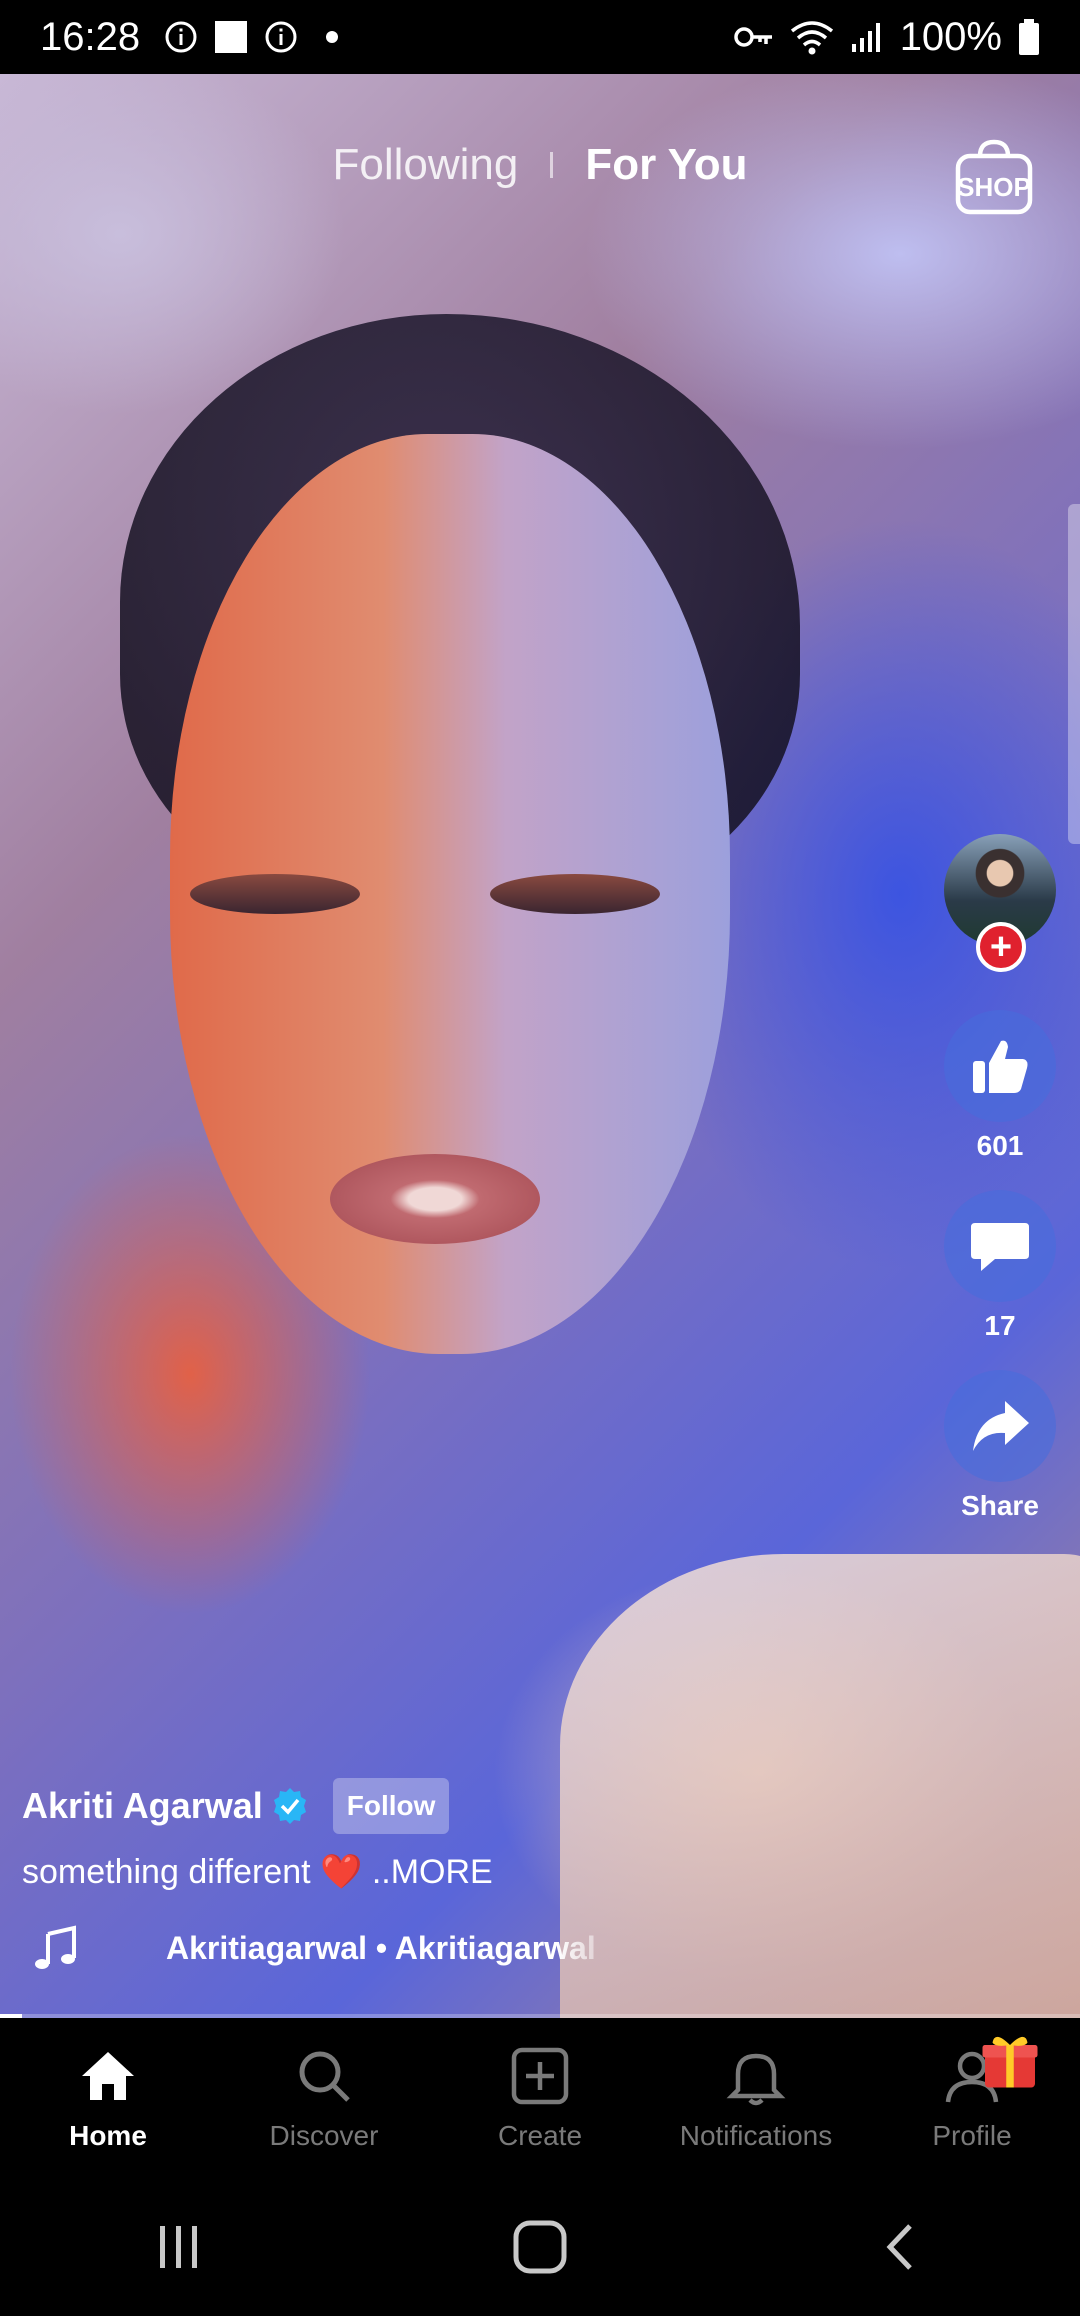  I want to click on search-icon, so click(324, 2076).